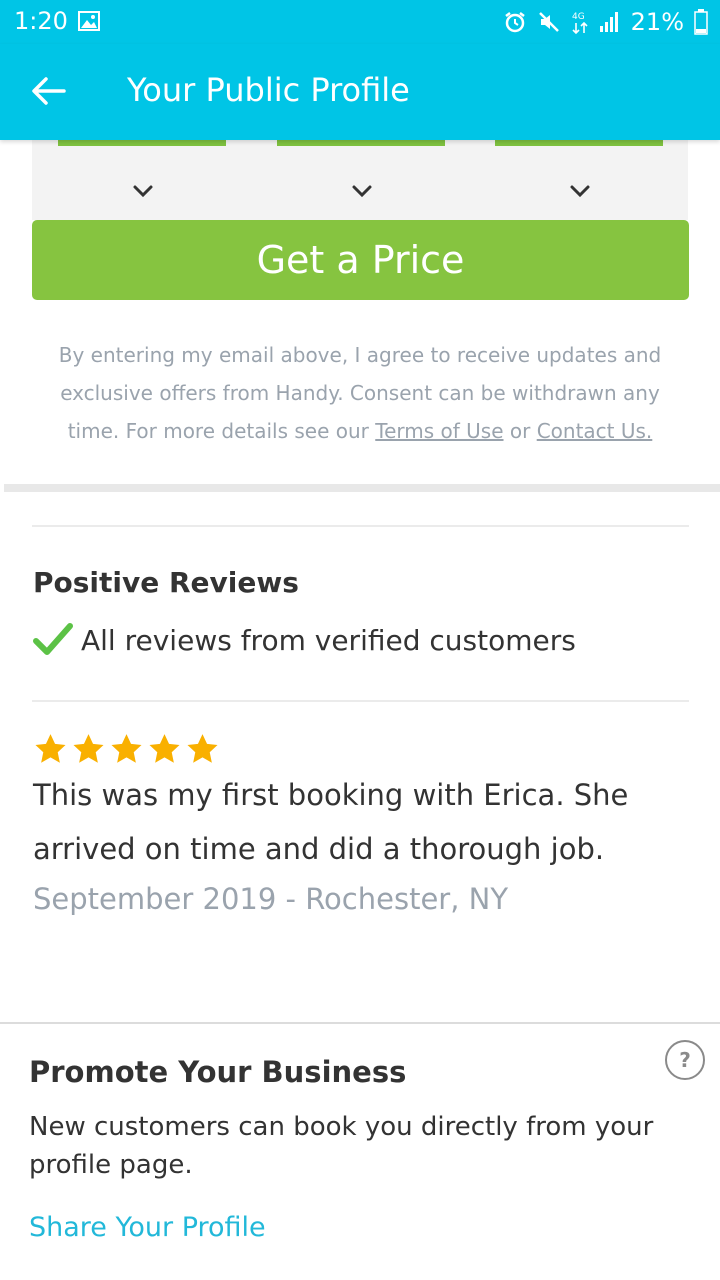 The width and height of the screenshot is (720, 1280). I want to click on verified-note: All reviews from verified customers, so click(304, 640).